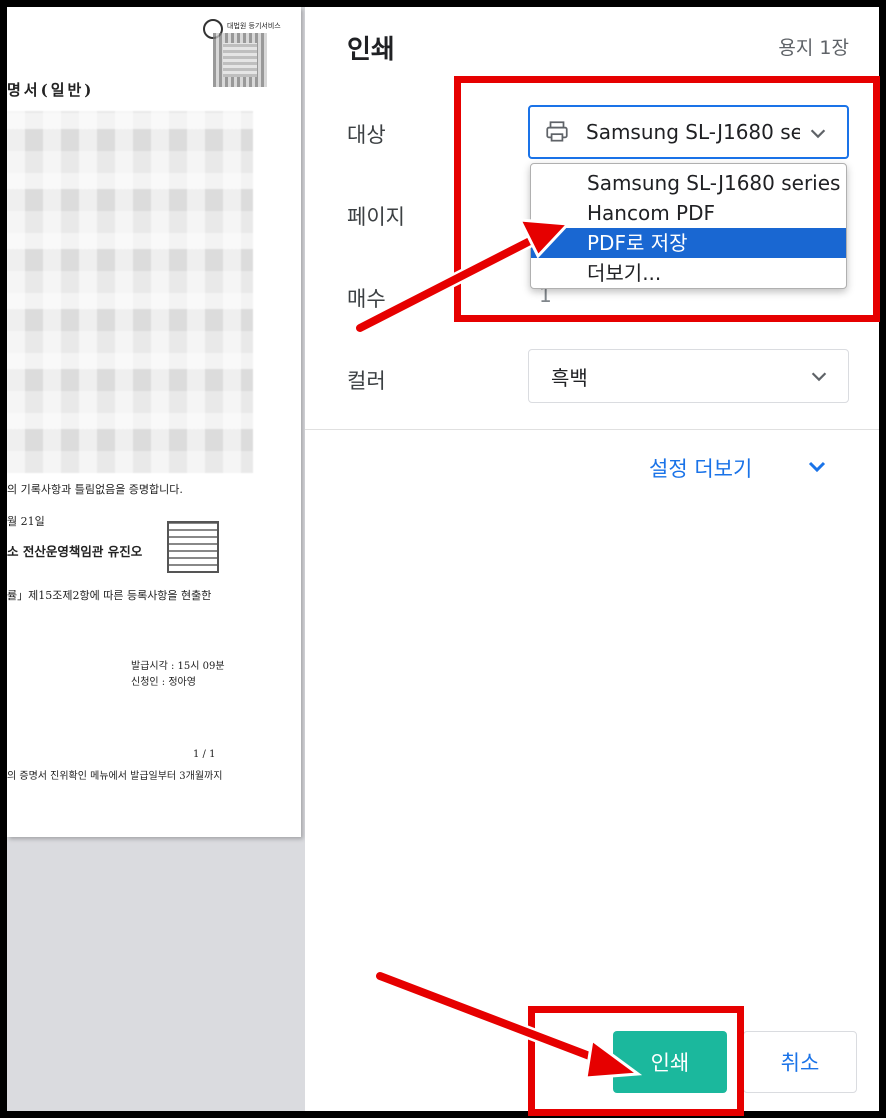  Describe the element at coordinates (204, 754) in the screenshot. I see `page-number: 1 / 1` at that location.